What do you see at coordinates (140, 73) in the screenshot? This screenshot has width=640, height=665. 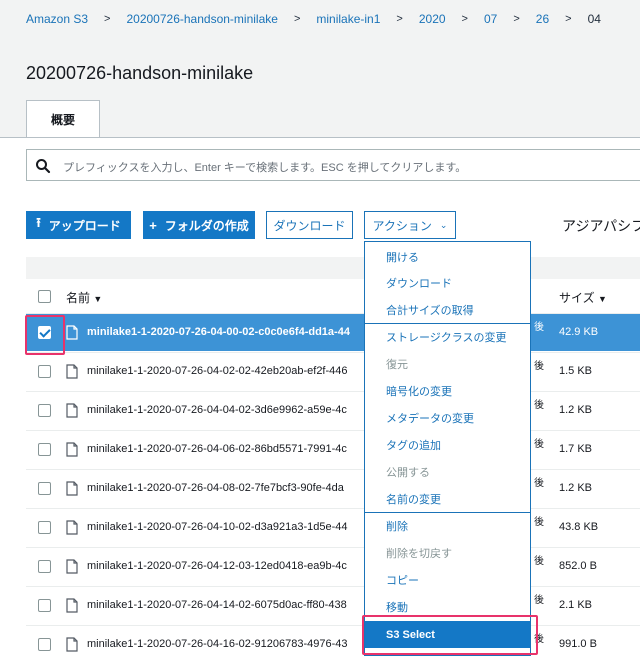 I see `page-title: 20200726-handson-minilake` at bounding box center [140, 73].